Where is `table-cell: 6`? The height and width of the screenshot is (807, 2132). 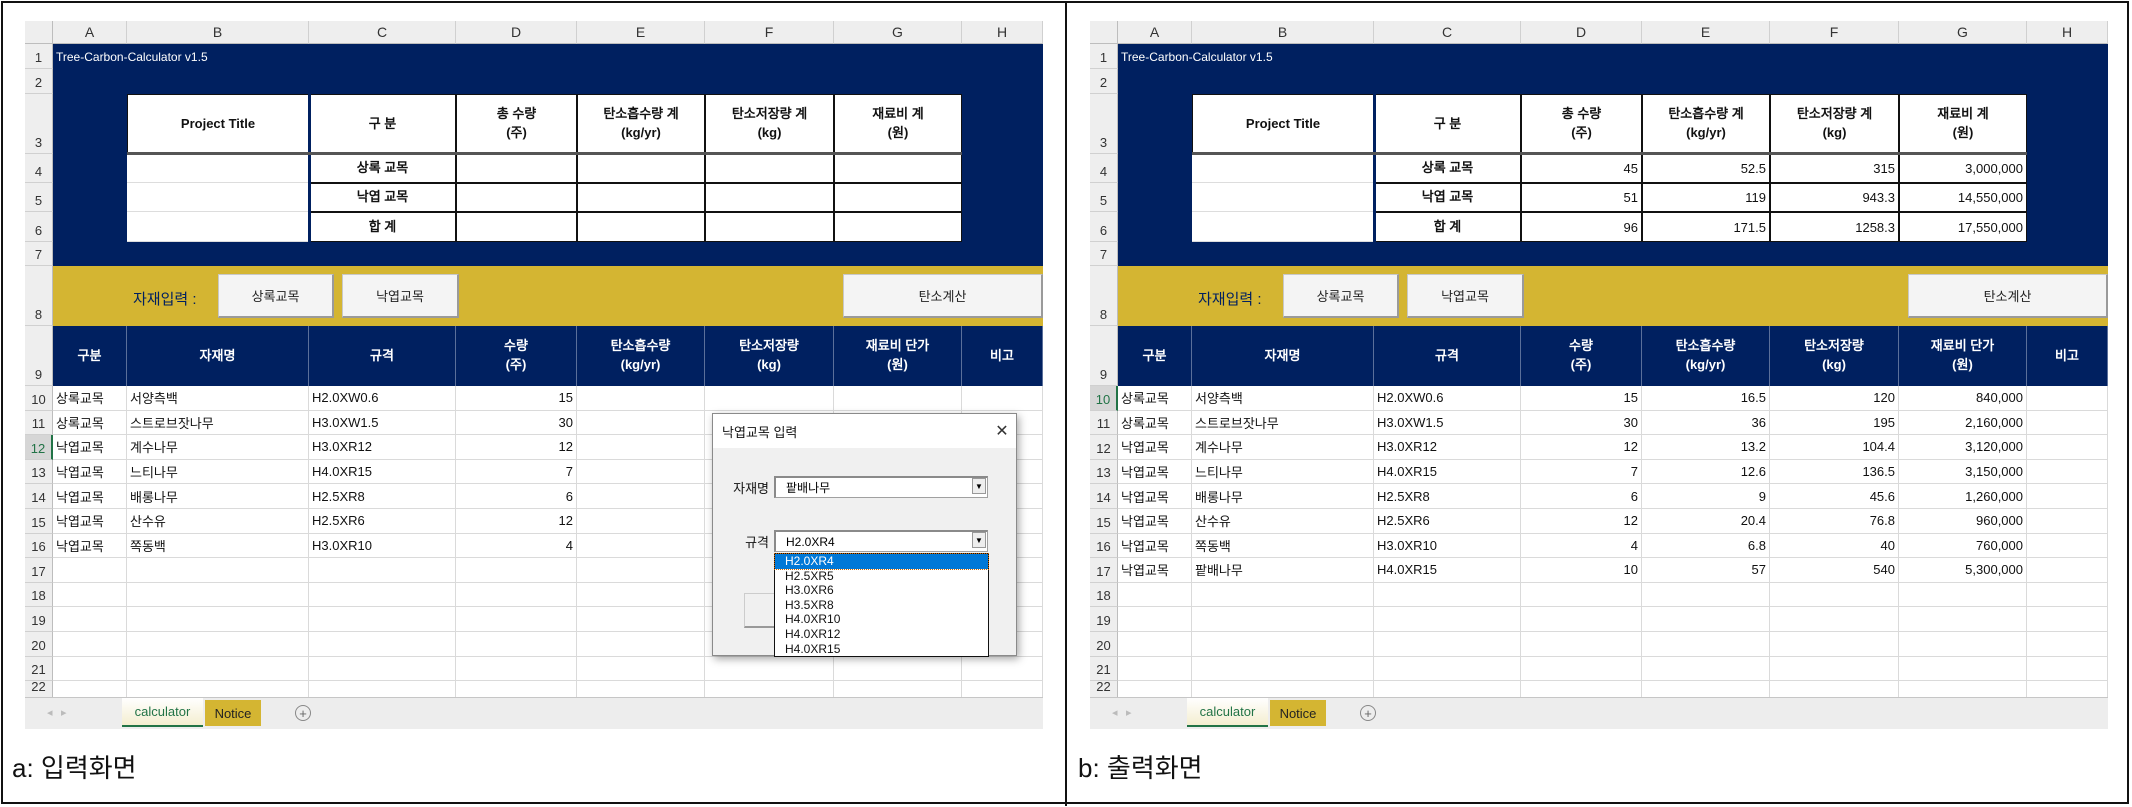 table-cell: 6 is located at coordinates (516, 496).